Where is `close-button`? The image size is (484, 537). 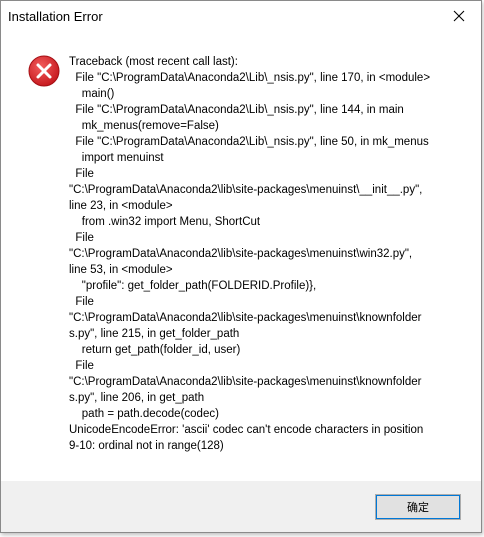
close-button is located at coordinates (459, 16).